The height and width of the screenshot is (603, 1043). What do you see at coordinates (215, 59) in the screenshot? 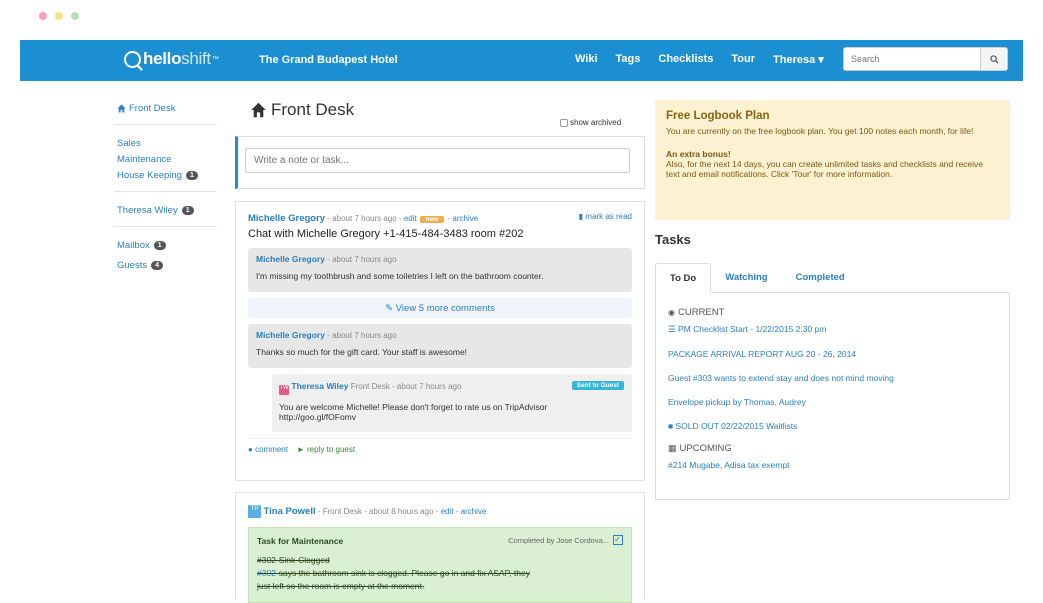
I see `logo-trademark: ™` at bounding box center [215, 59].